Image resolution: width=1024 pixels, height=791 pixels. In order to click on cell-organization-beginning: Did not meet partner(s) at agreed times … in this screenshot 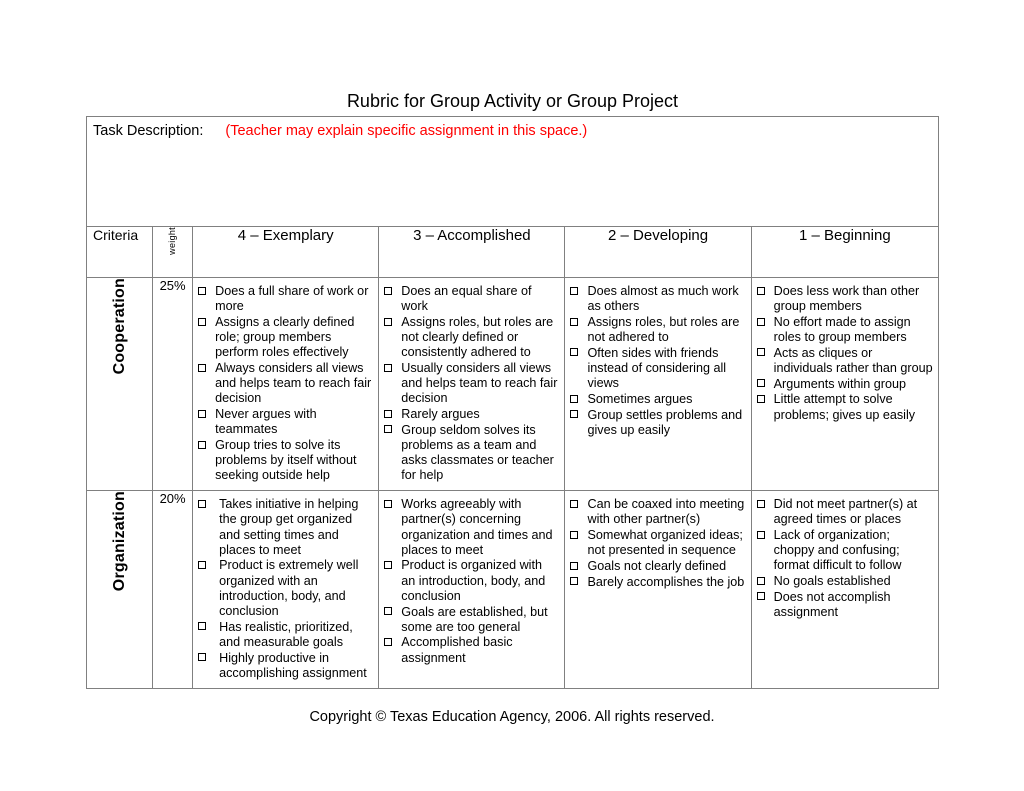, I will do `click(845, 589)`.